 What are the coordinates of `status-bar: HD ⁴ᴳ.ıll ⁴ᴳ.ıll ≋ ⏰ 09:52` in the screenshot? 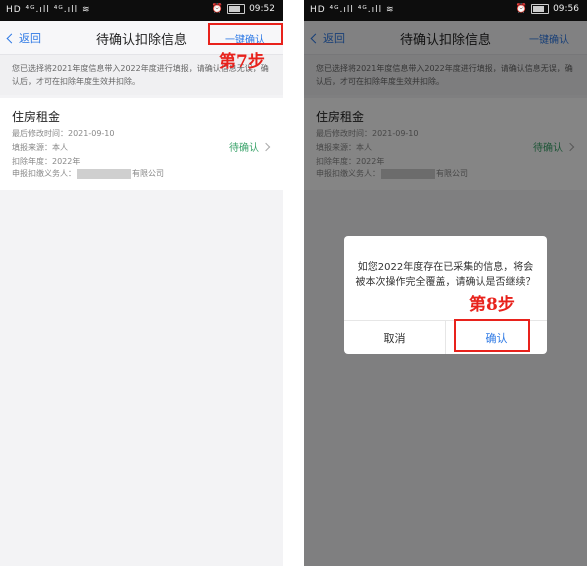 It's located at (141, 10).